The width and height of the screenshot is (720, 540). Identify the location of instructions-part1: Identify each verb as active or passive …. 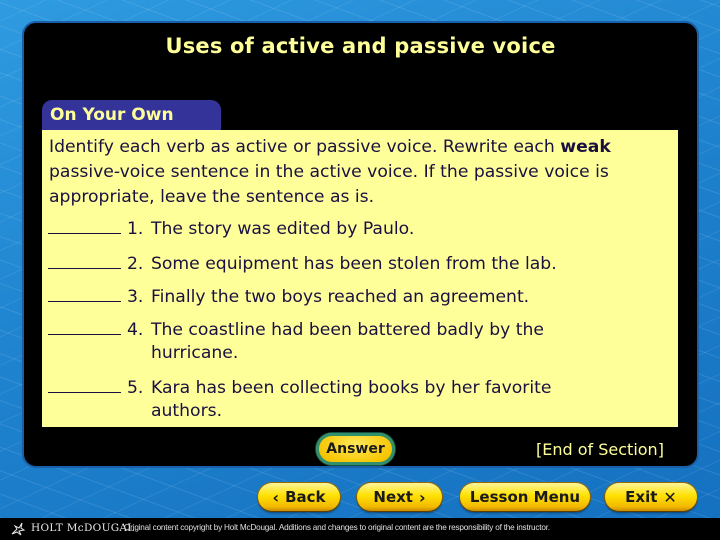
(302, 147).